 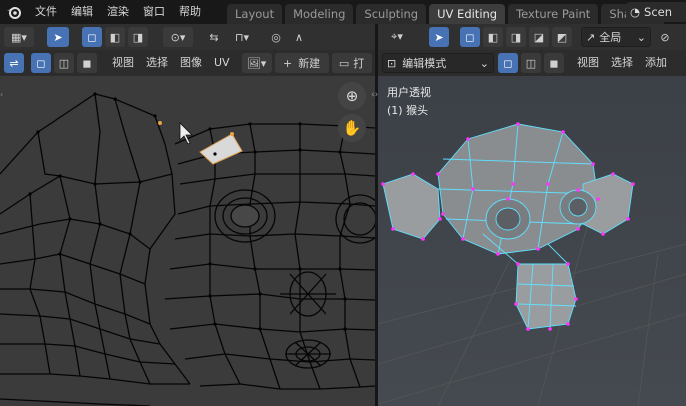 What do you see at coordinates (46, 12) in the screenshot?
I see `menu-file: 文件` at bounding box center [46, 12].